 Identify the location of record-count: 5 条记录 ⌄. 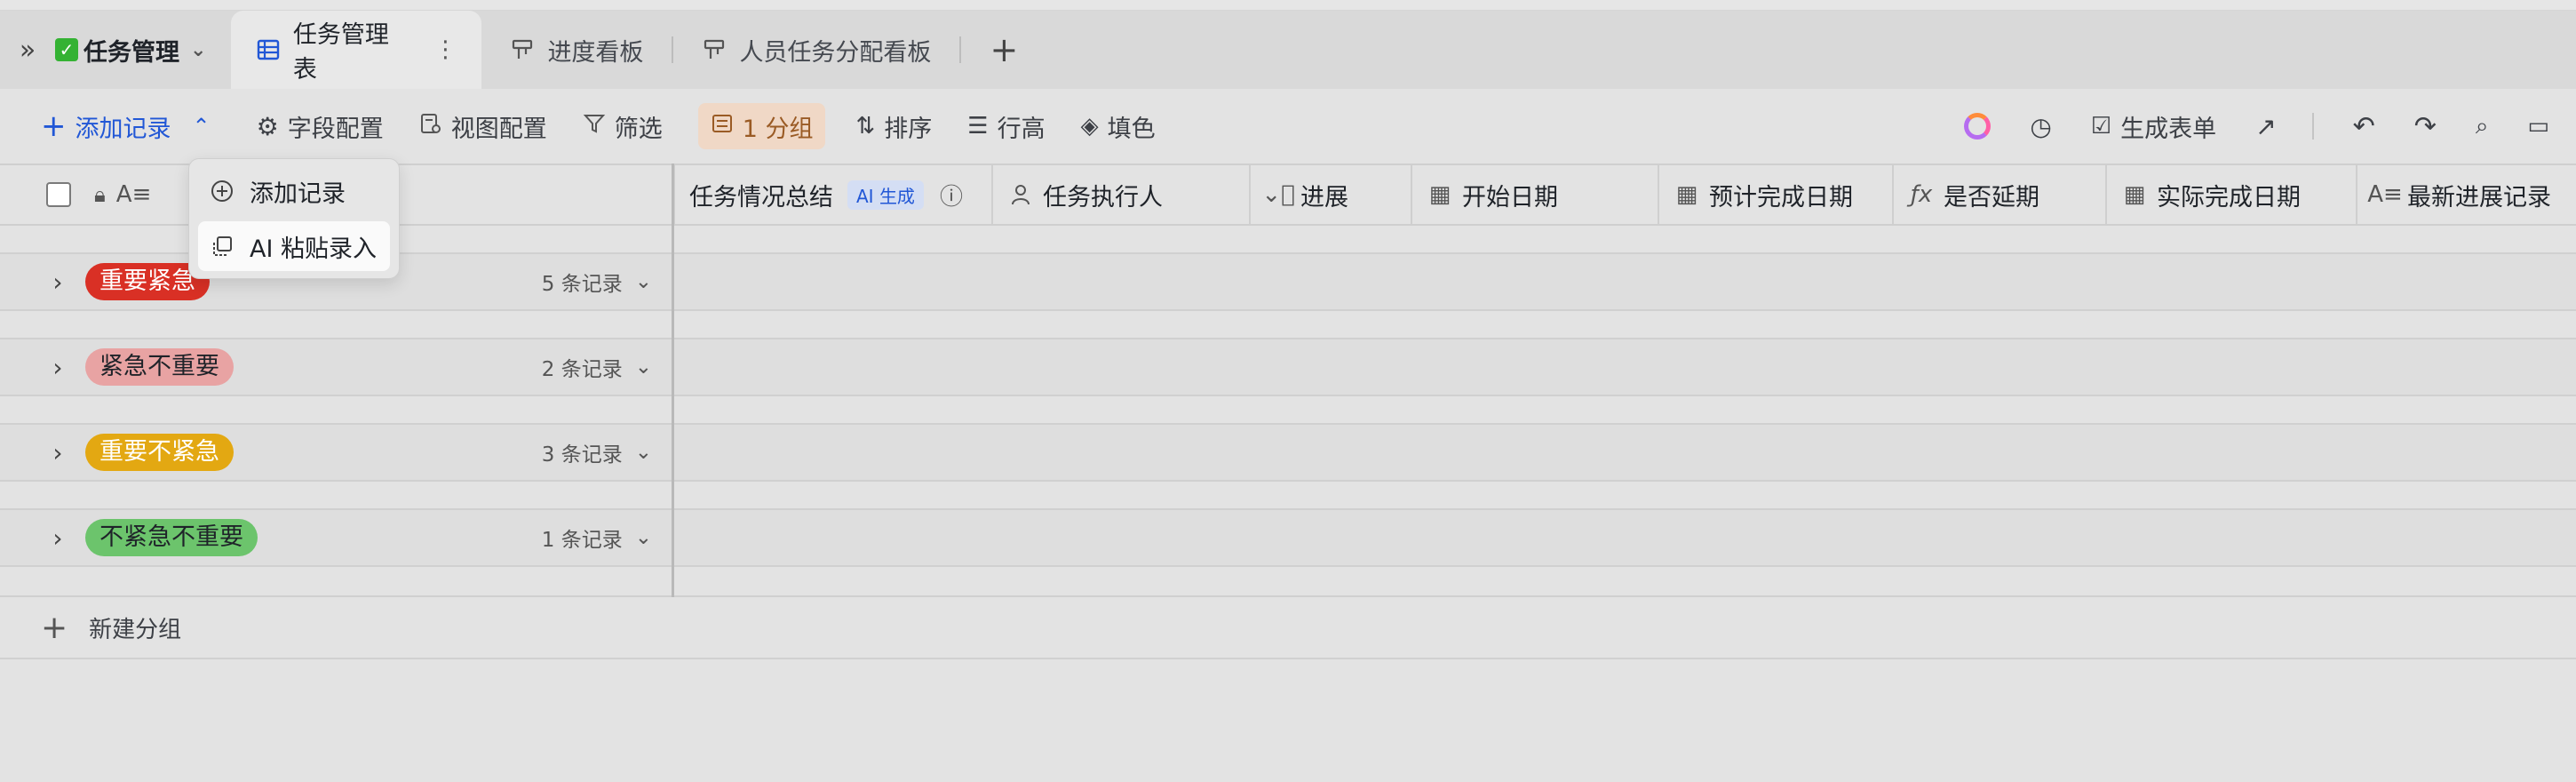
(597, 282).